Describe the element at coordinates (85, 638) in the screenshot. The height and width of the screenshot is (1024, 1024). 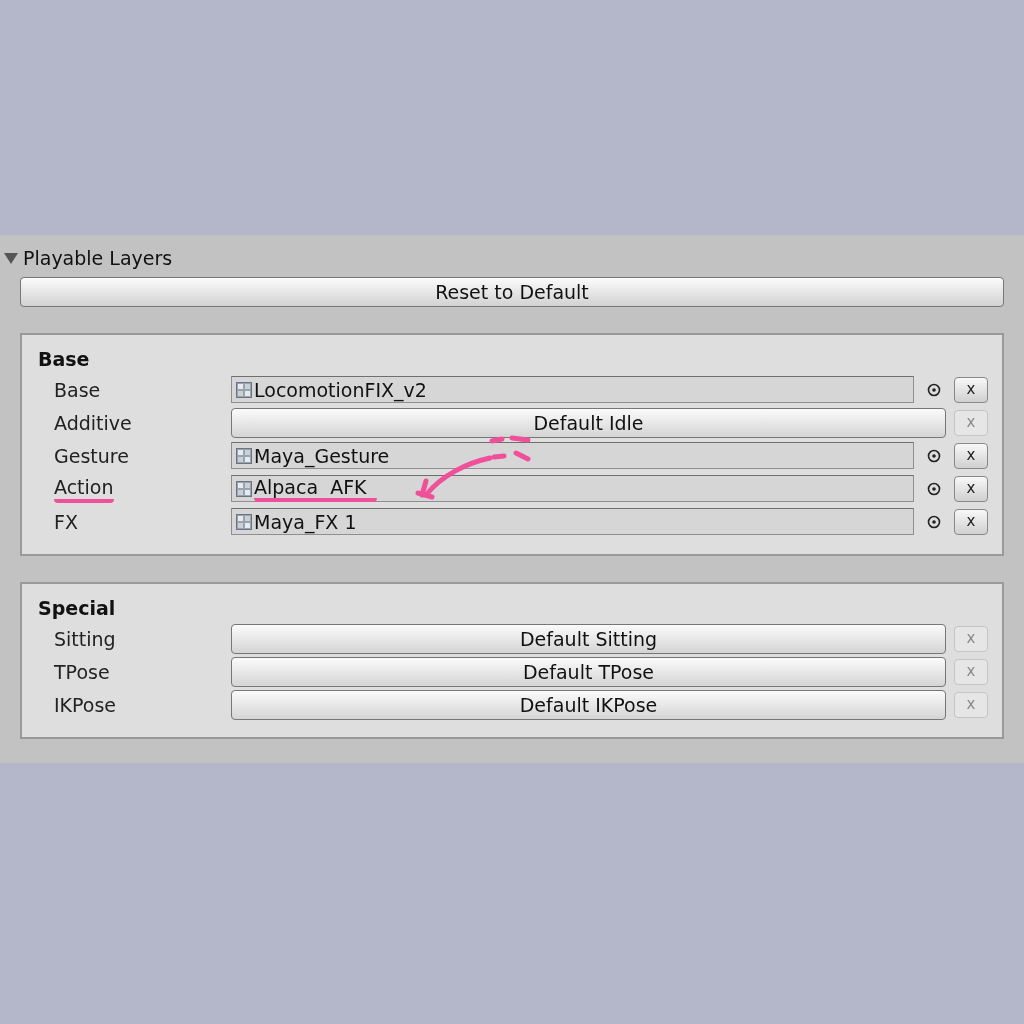
I see `field-label: Sitting` at that location.